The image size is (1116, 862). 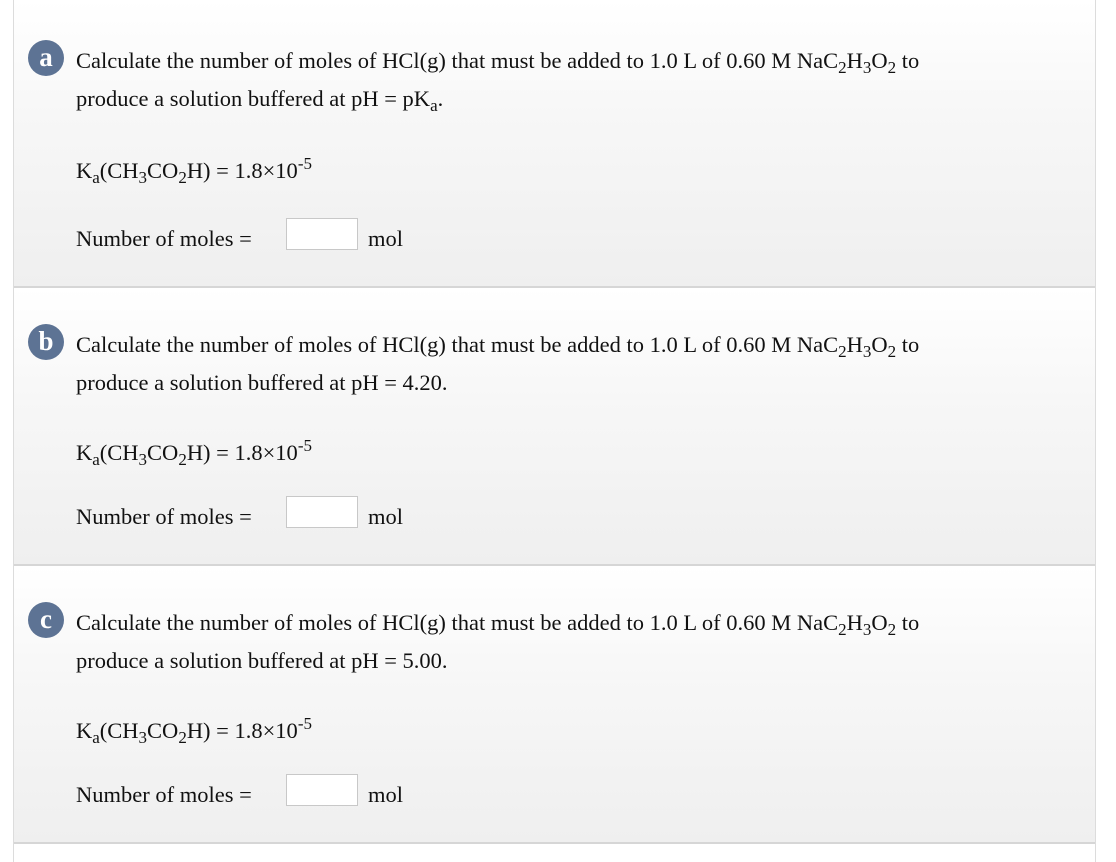 What do you see at coordinates (164, 794) in the screenshot?
I see `part-c-answer-label: Number of moles =` at bounding box center [164, 794].